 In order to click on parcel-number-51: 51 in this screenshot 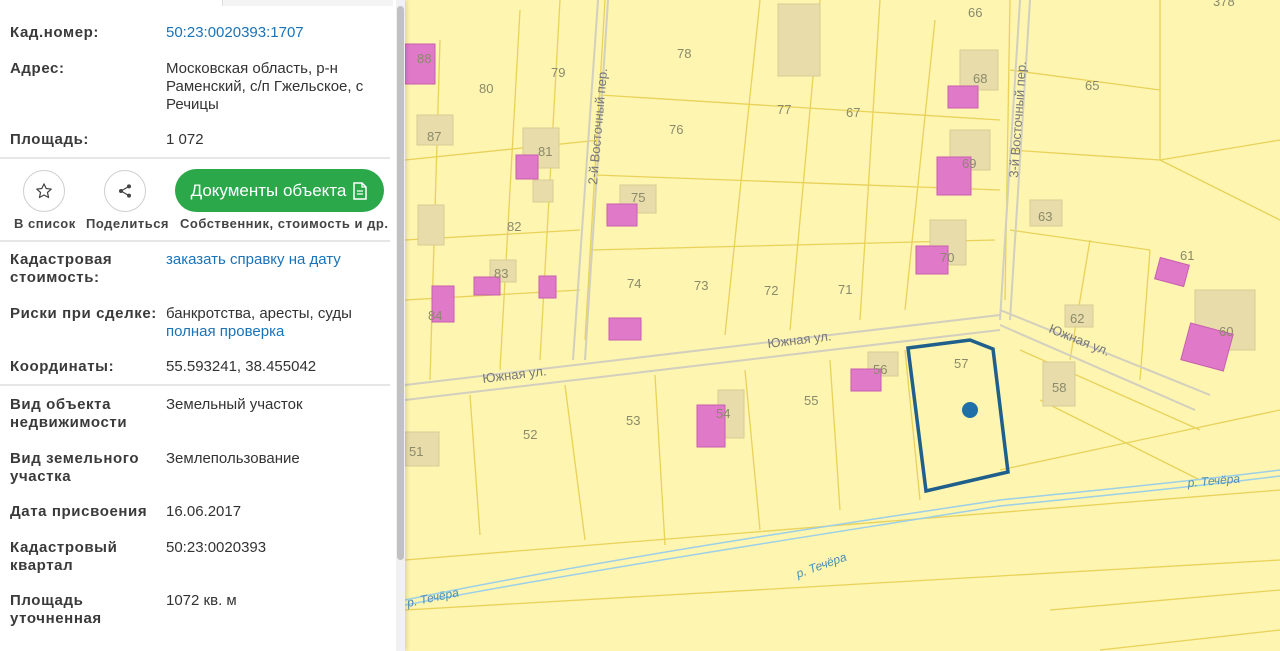, I will do `click(416, 451)`.